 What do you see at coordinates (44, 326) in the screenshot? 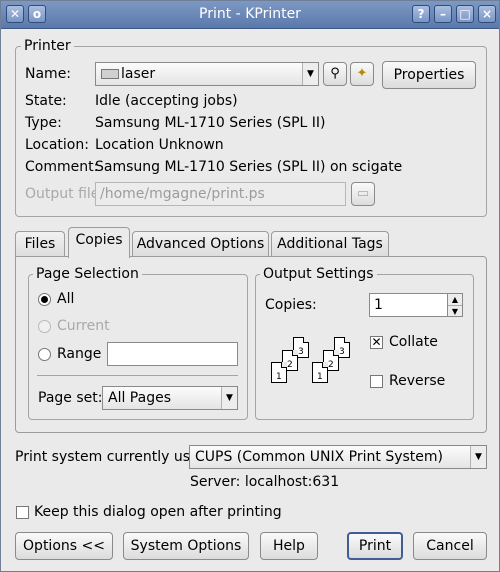
I see `radio-current` at bounding box center [44, 326].